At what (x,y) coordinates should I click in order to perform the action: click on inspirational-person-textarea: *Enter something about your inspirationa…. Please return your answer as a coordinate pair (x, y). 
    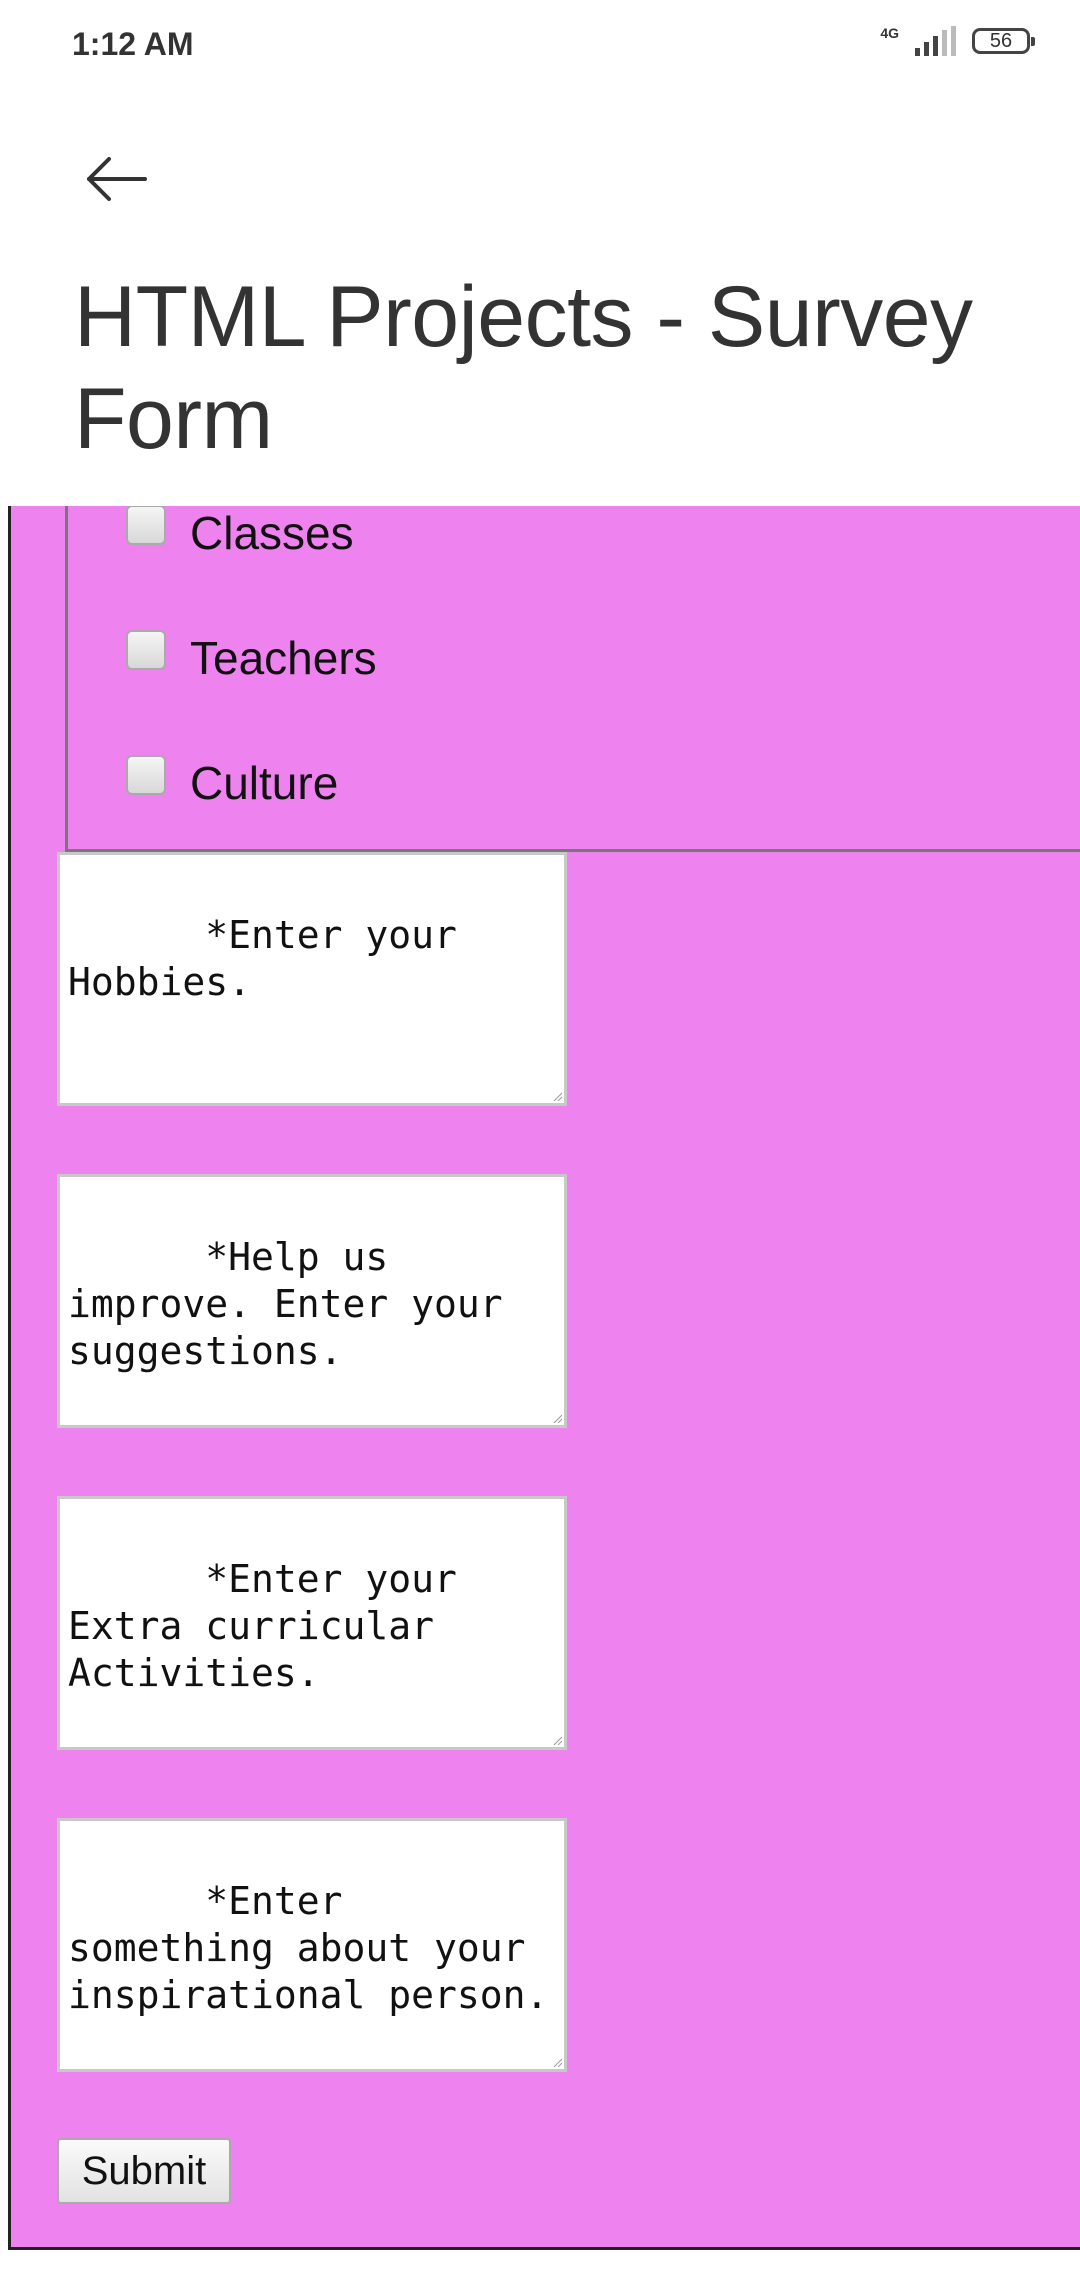
    Looking at the image, I should click on (312, 1945).